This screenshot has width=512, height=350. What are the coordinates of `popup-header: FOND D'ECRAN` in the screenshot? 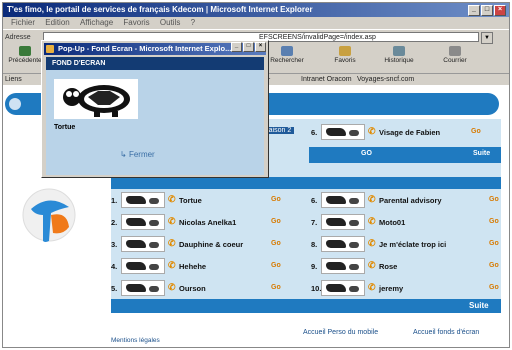 It's located at (155, 63).